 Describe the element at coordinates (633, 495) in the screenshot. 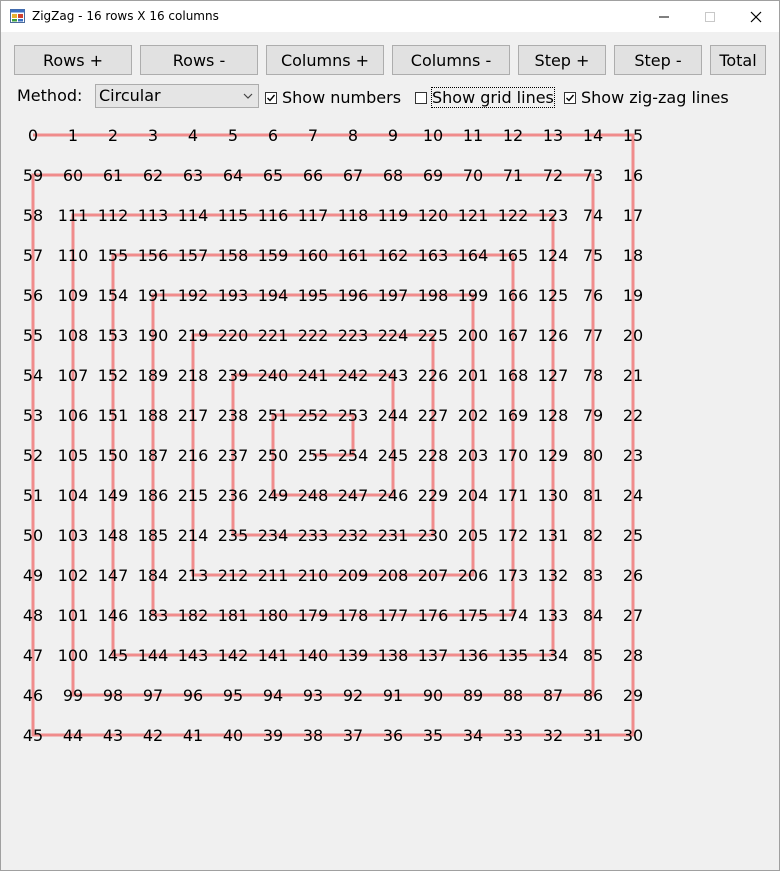

I see `grid-cell-number: 24` at that location.